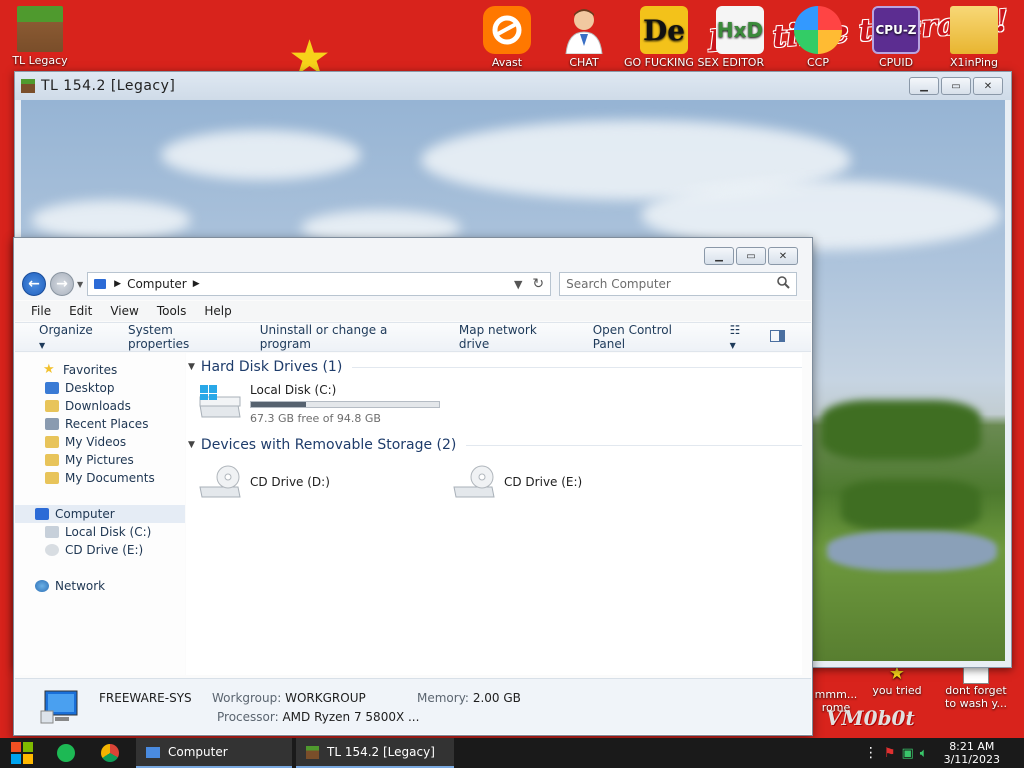  Describe the element at coordinates (293, 390) in the screenshot. I see `drive-c-name: Local Disk (C:)` at that location.